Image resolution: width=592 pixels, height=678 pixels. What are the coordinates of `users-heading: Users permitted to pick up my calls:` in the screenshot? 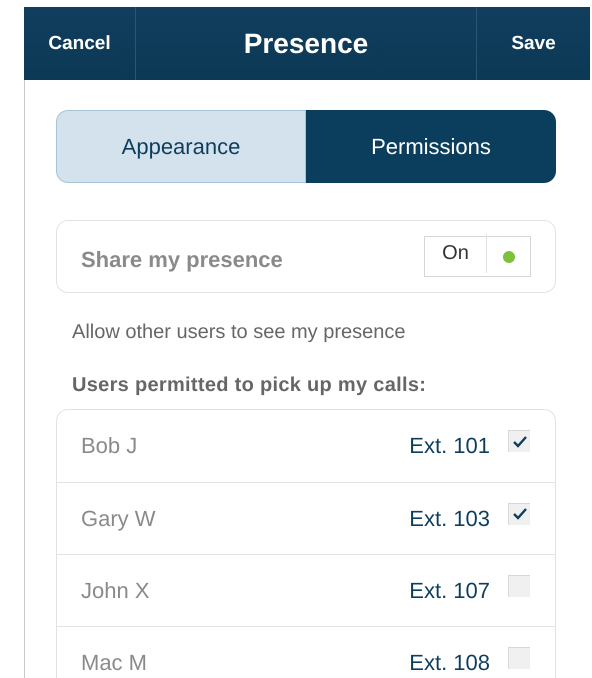 It's located at (250, 385).